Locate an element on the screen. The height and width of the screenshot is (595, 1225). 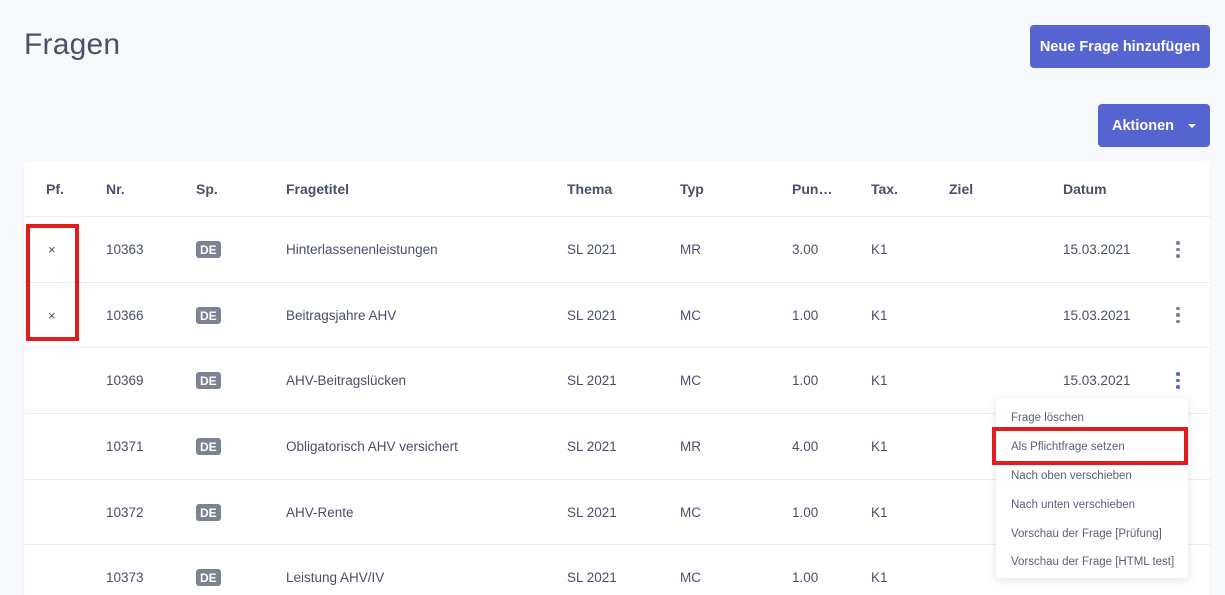
cell-nr: 10369 is located at coordinates (125, 381).